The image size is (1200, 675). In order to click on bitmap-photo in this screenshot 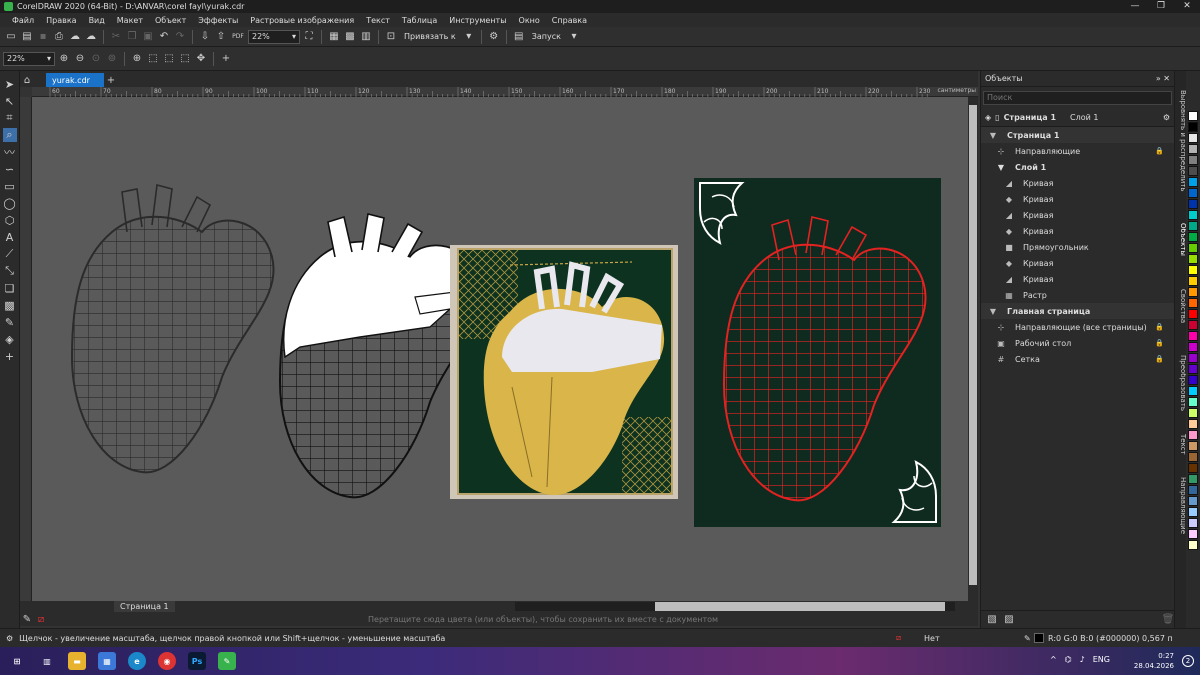, I will do `click(564, 372)`.